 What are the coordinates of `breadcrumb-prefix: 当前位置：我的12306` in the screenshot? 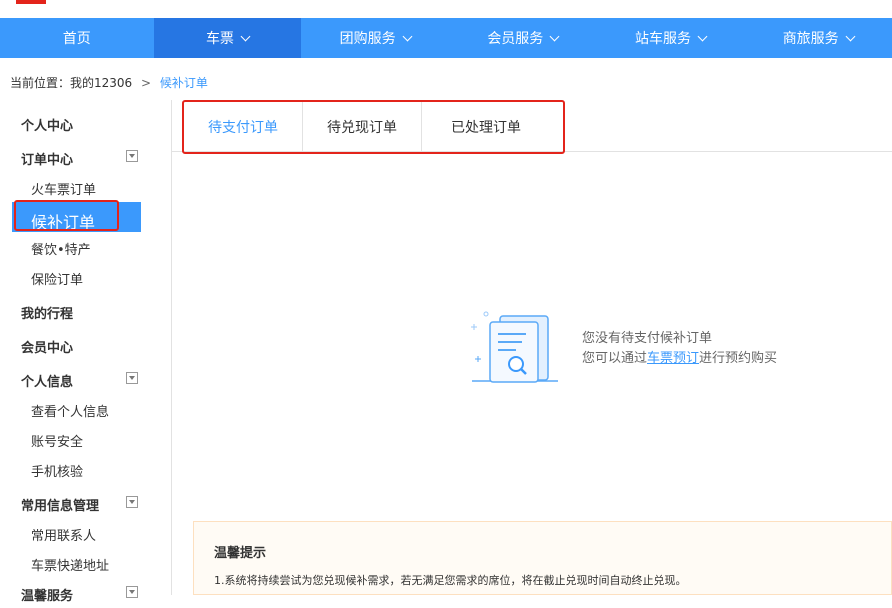 It's located at (71, 83).